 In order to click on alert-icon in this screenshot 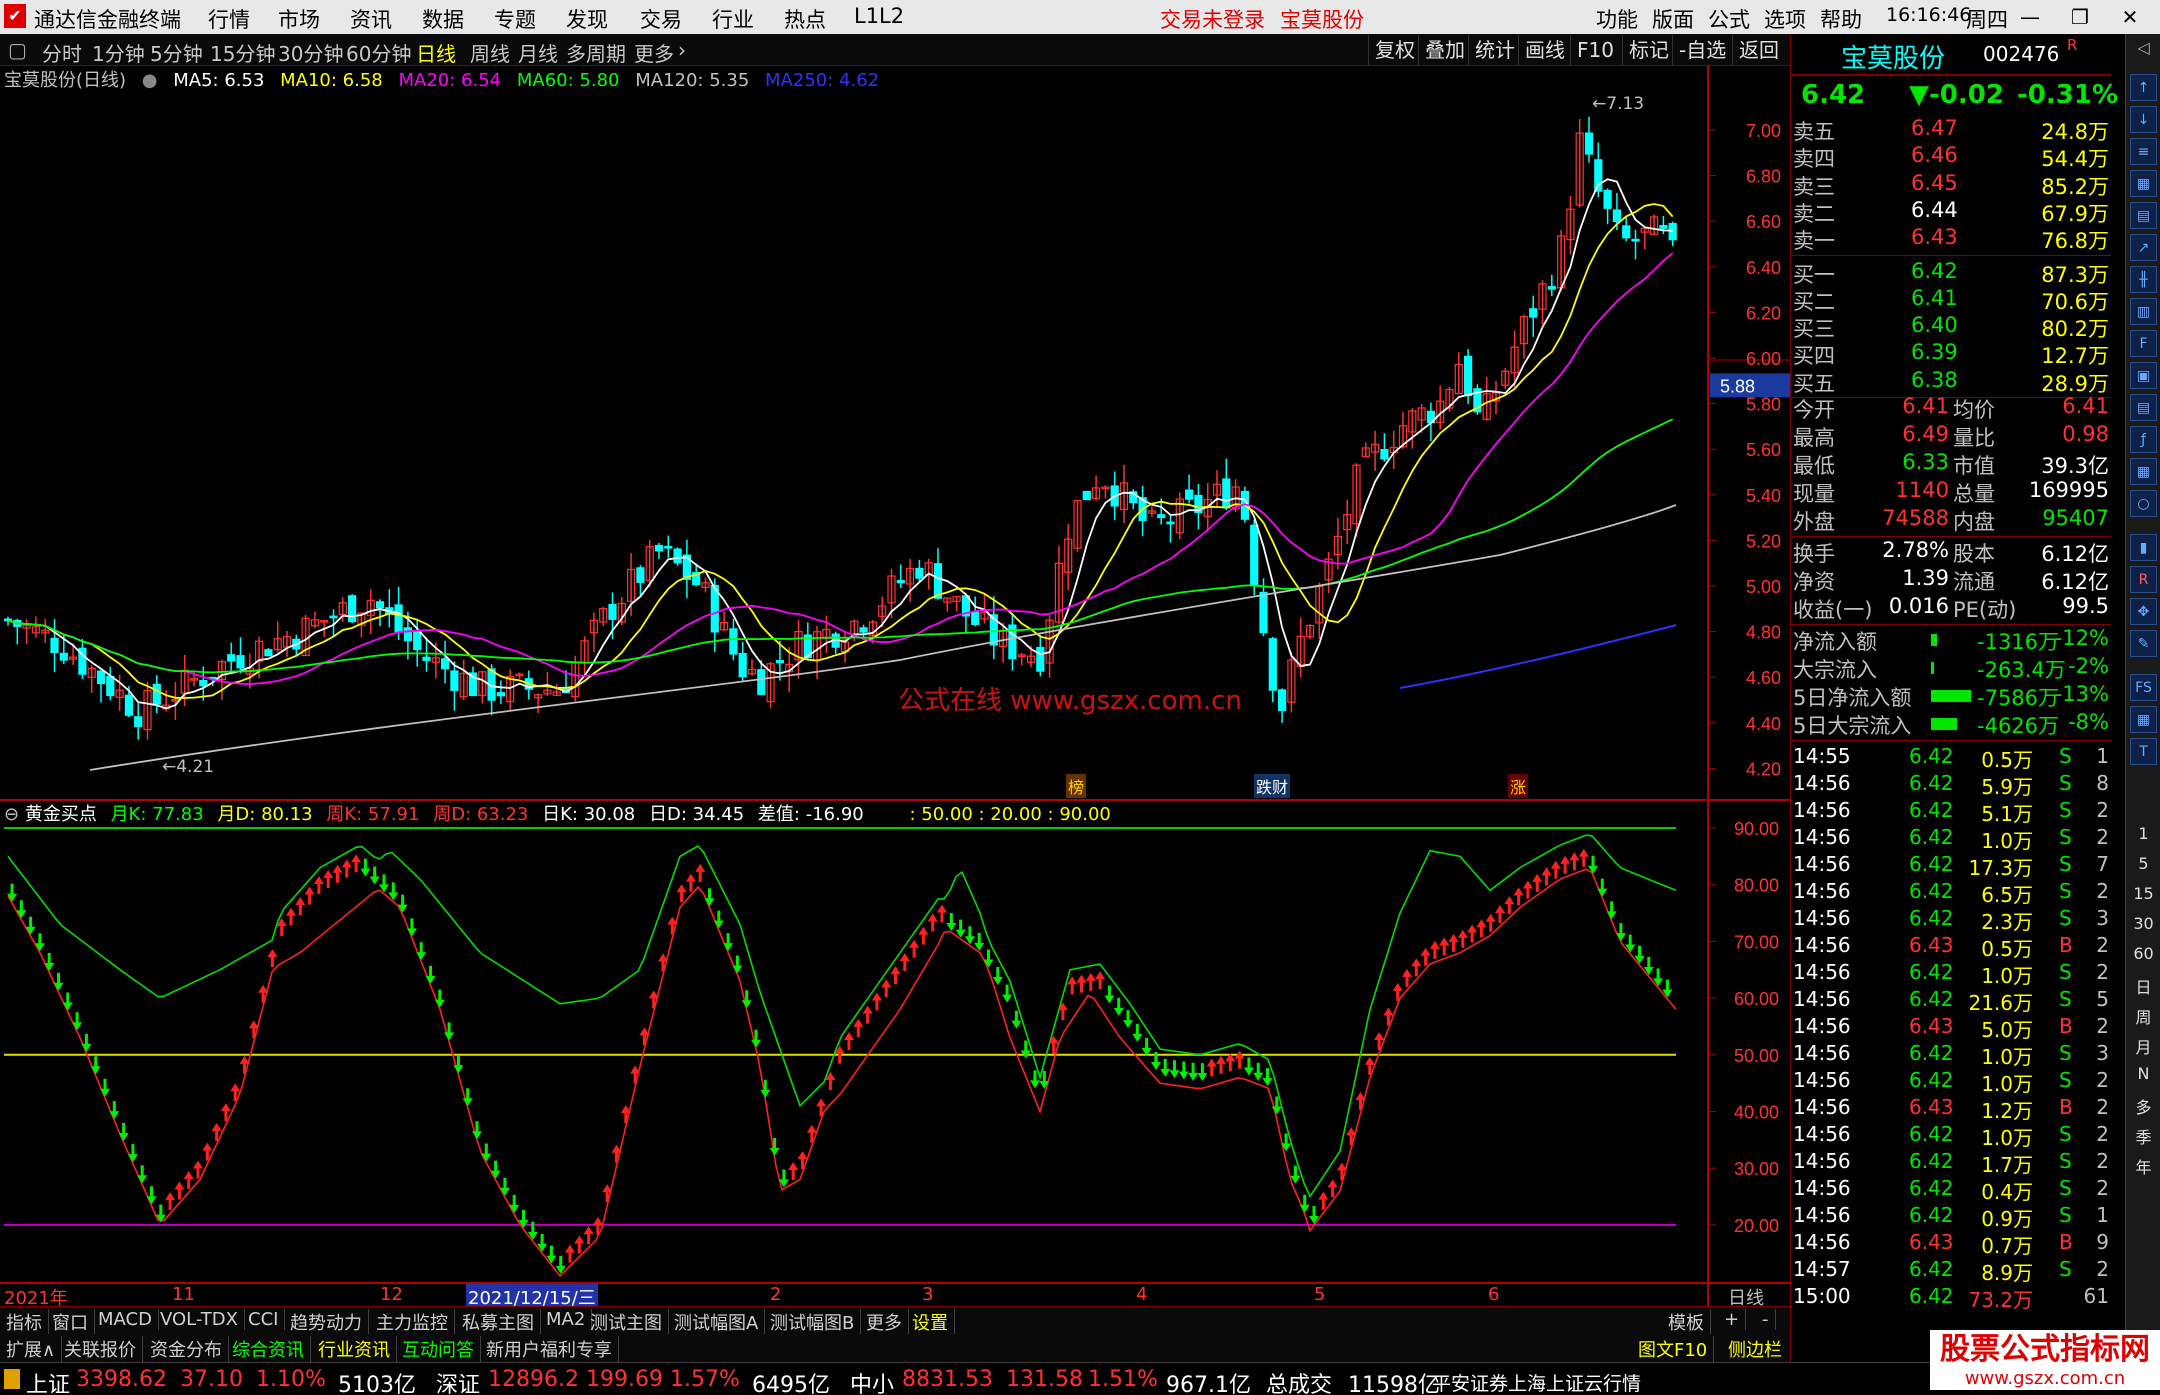, I will do `click(12, 1379)`.